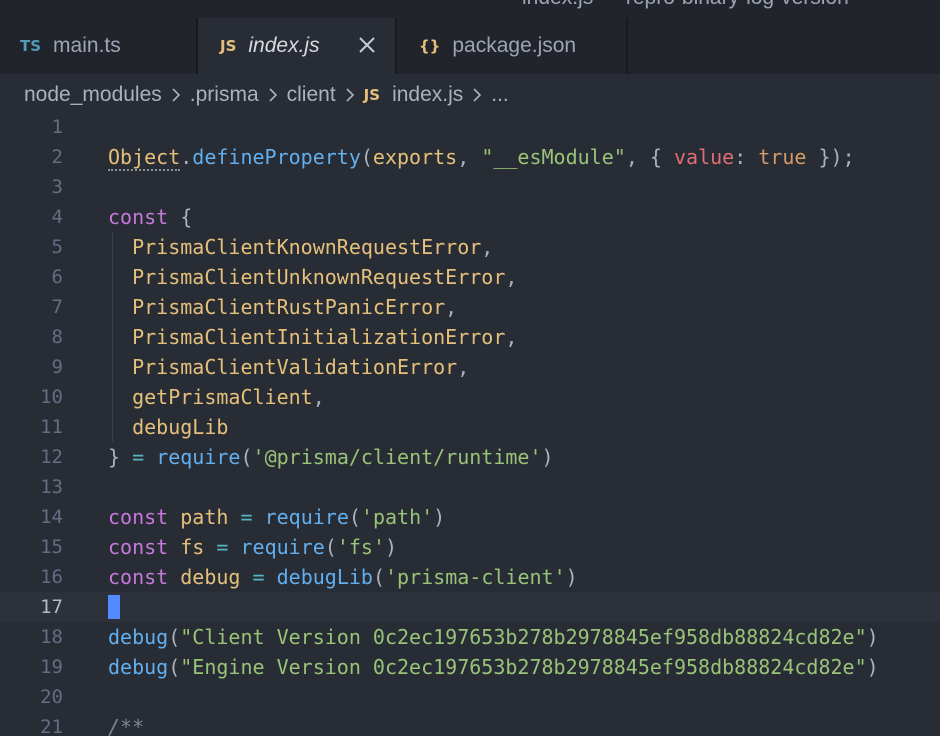  What do you see at coordinates (372, 95) in the screenshot?
I see `javascript-file-icon: JS` at bounding box center [372, 95].